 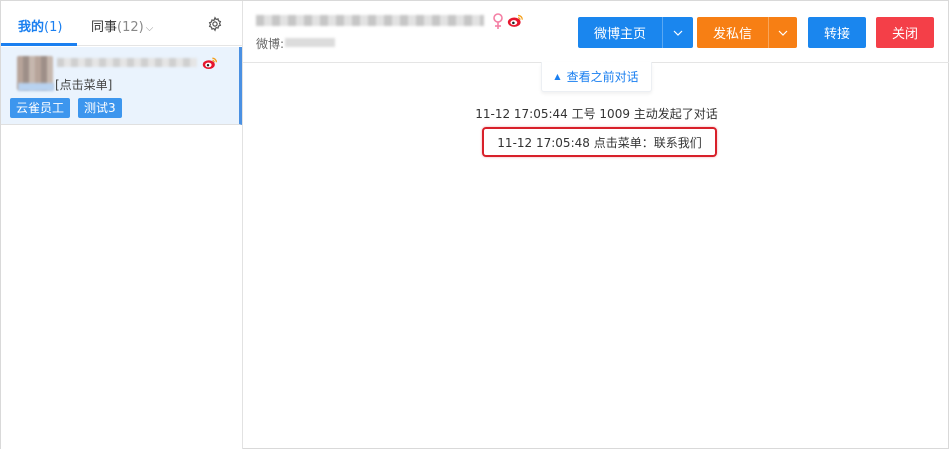 What do you see at coordinates (53, 27) in the screenshot?
I see `tab-mine-count: (1)` at bounding box center [53, 27].